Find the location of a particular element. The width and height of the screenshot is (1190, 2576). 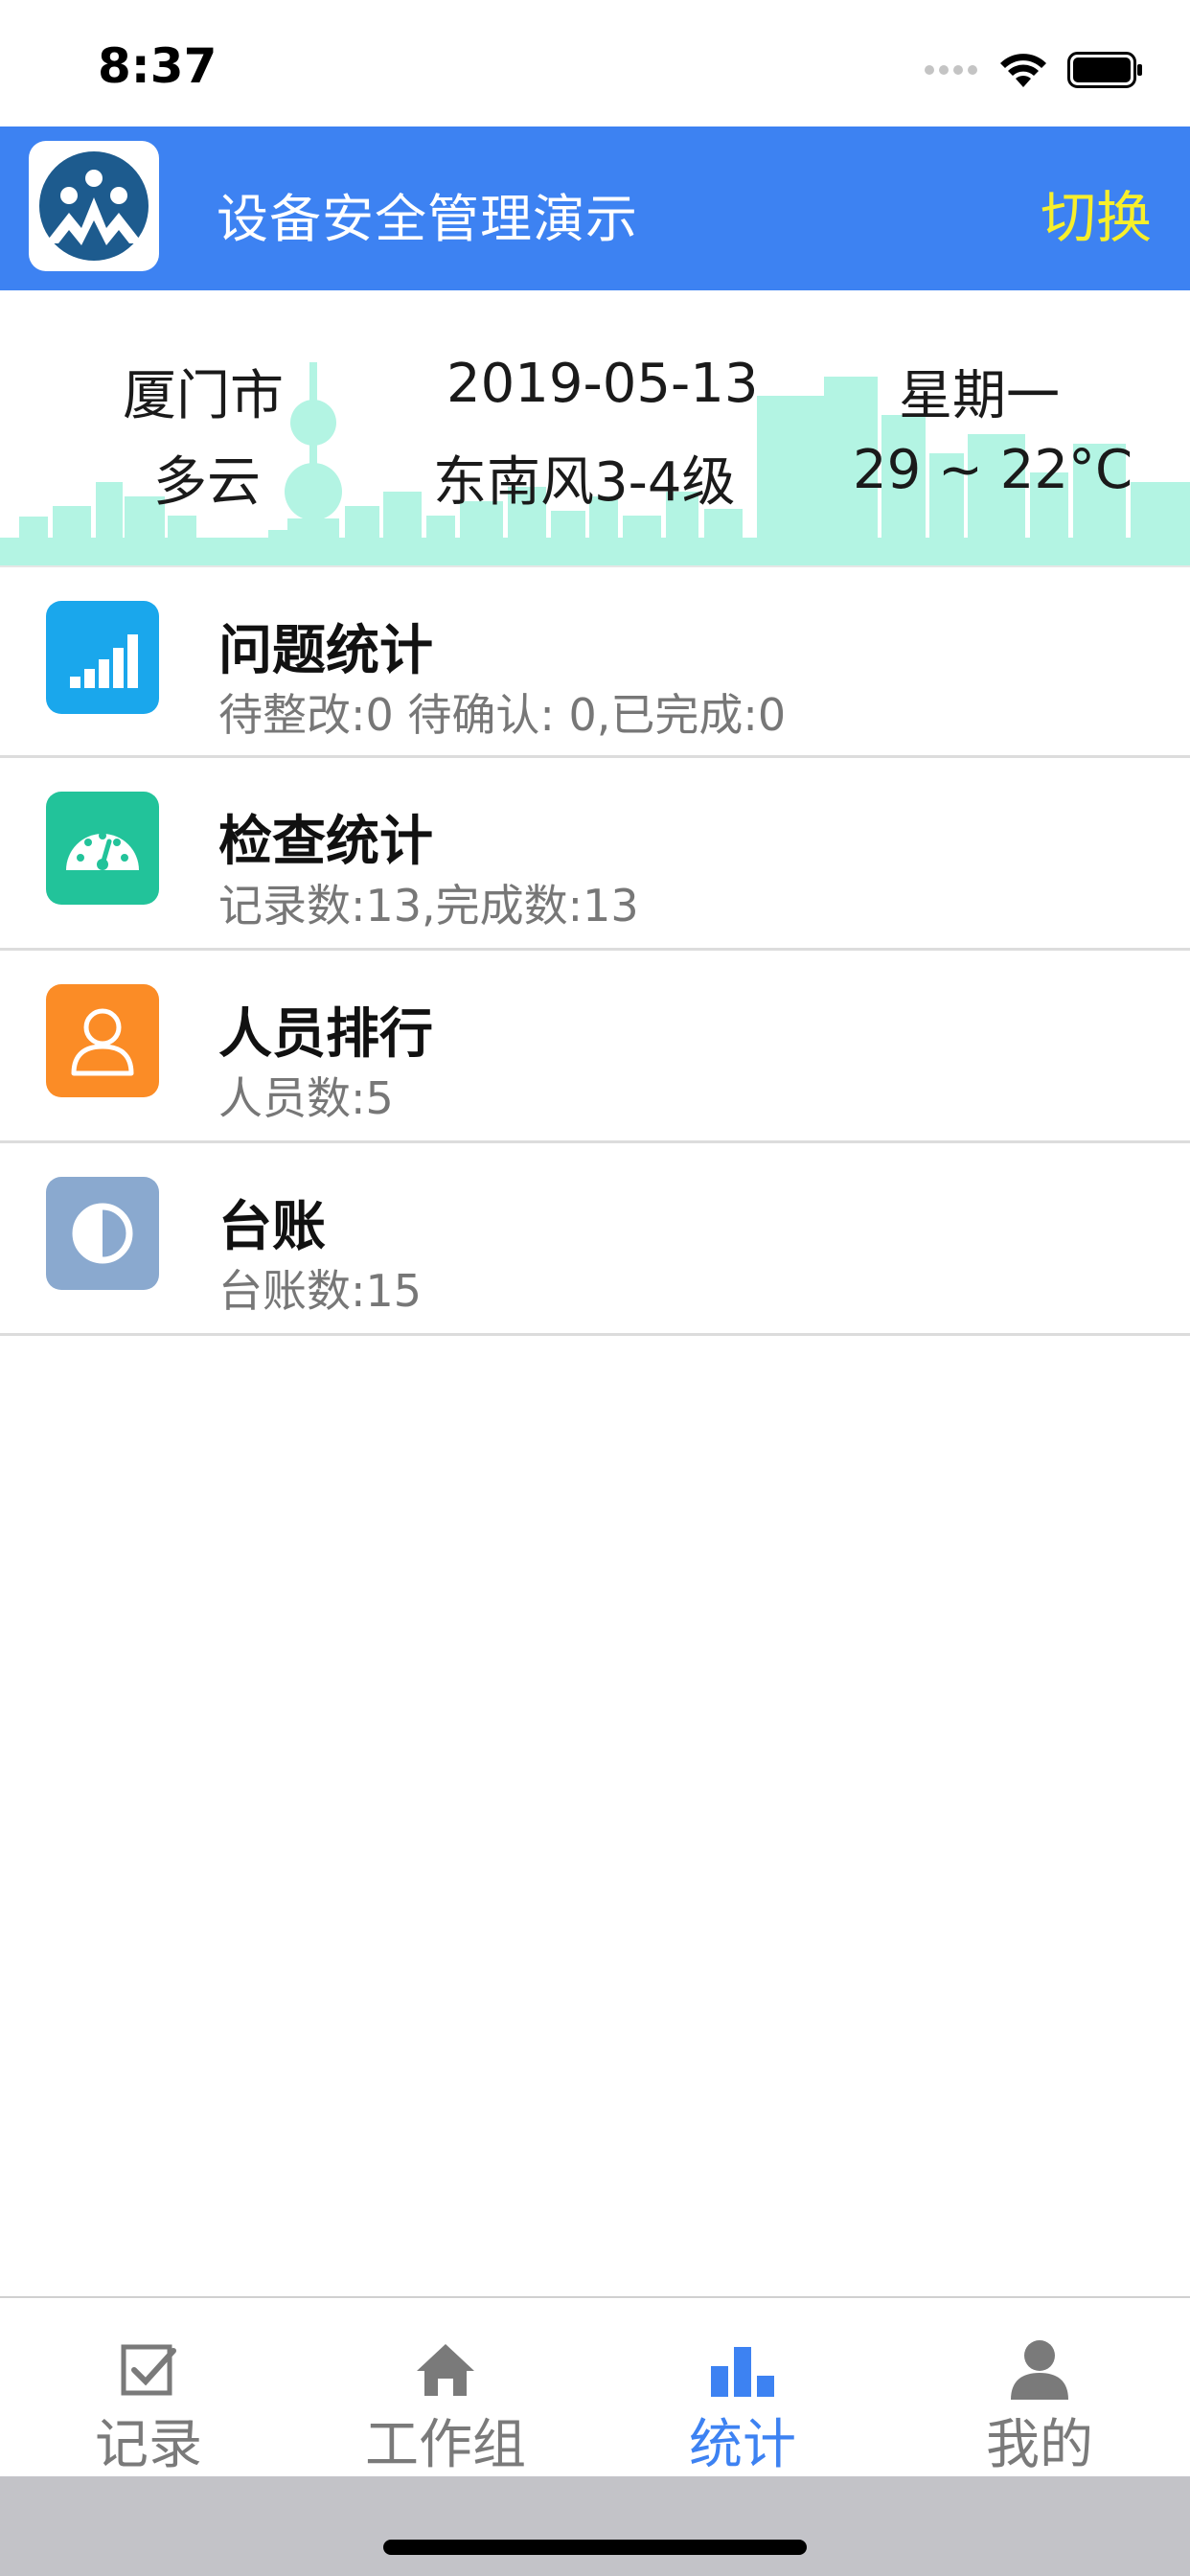

stat-subtitle: 台账数:15 is located at coordinates (320, 1291).